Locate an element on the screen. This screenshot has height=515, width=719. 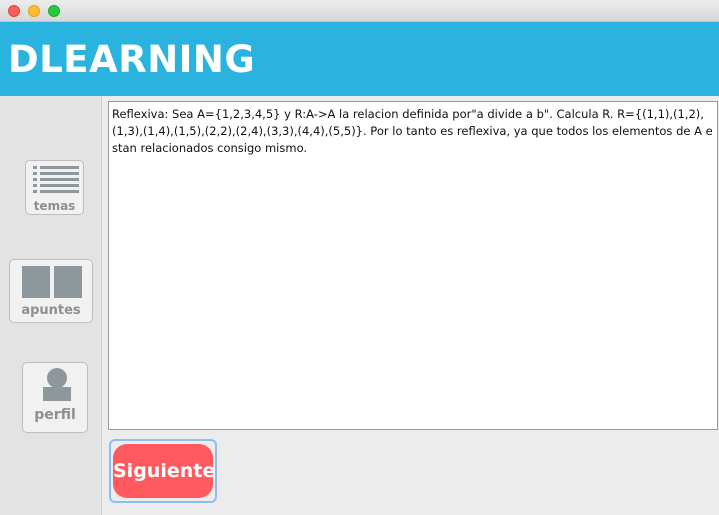
sidebar-item-perfil: perfil is located at coordinates (55, 397).